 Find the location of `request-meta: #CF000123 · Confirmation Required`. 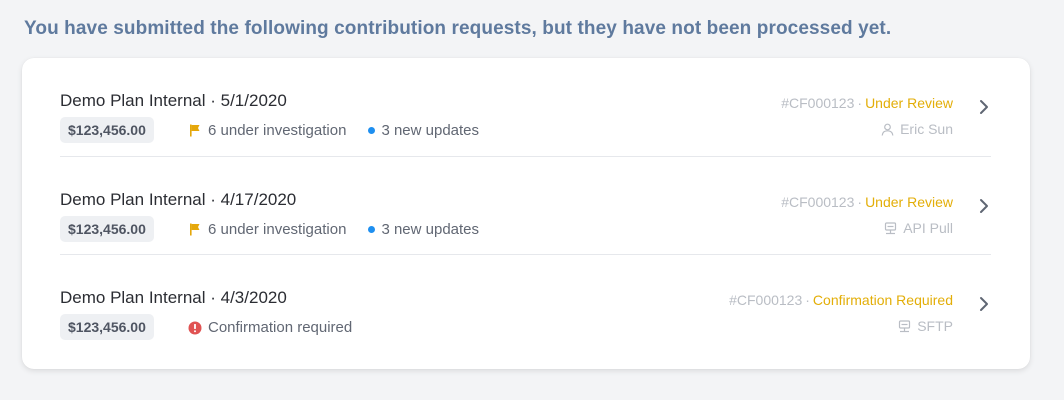

request-meta: #CF000123 · Confirmation Required is located at coordinates (841, 300).